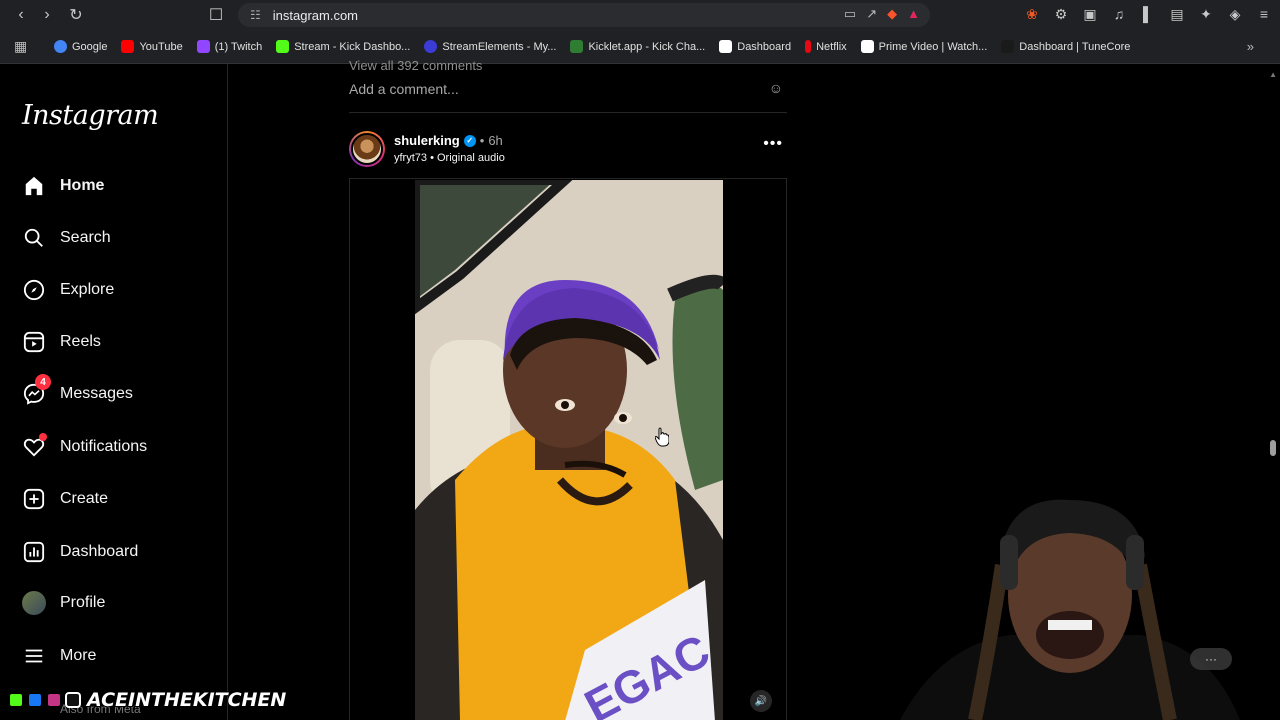 This screenshot has width=1280, height=720. Describe the element at coordinates (315, 15) in the screenshot. I see `url-text: instagram.com` at that location.